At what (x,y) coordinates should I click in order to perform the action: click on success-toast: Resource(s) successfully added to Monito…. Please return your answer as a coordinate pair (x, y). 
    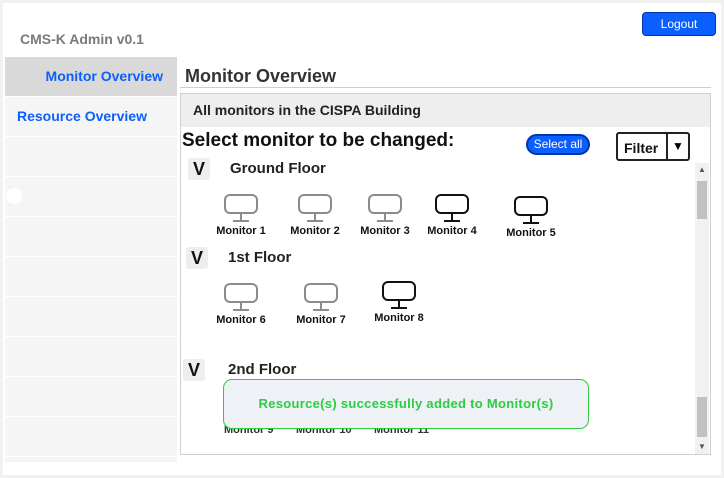
    Looking at the image, I should click on (406, 404).